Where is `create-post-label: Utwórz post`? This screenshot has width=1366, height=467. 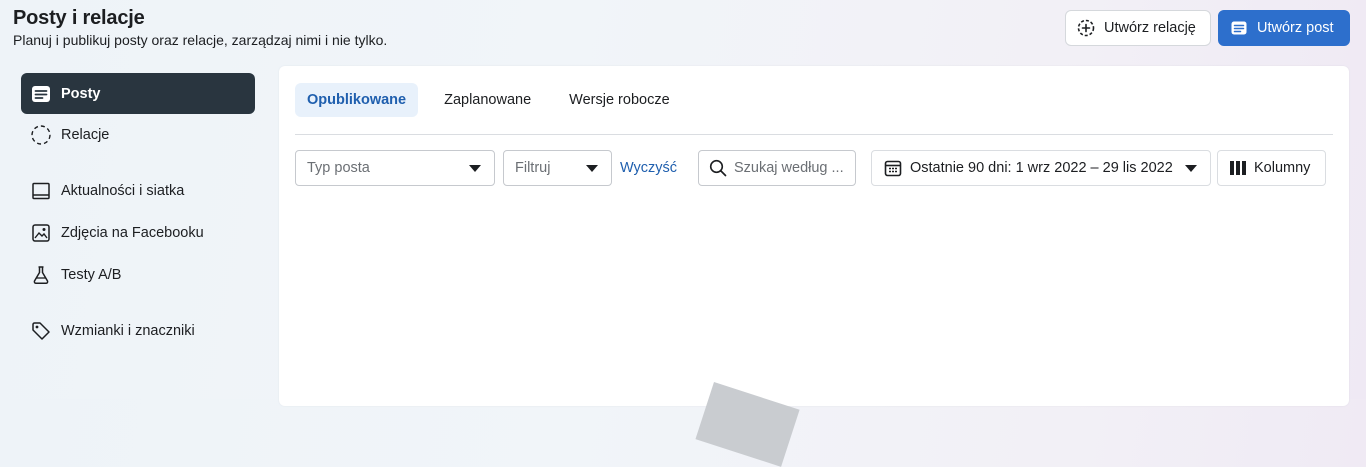
create-post-label: Utwórz post is located at coordinates (1295, 28).